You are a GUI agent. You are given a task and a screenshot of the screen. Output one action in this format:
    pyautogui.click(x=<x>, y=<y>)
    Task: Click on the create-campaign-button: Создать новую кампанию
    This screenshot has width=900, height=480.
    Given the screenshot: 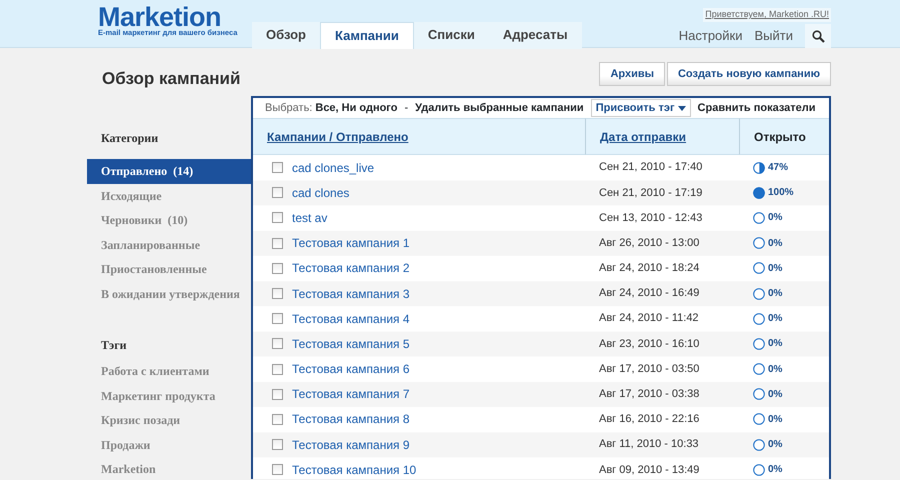 What is the action you would take?
    pyautogui.click(x=748, y=74)
    